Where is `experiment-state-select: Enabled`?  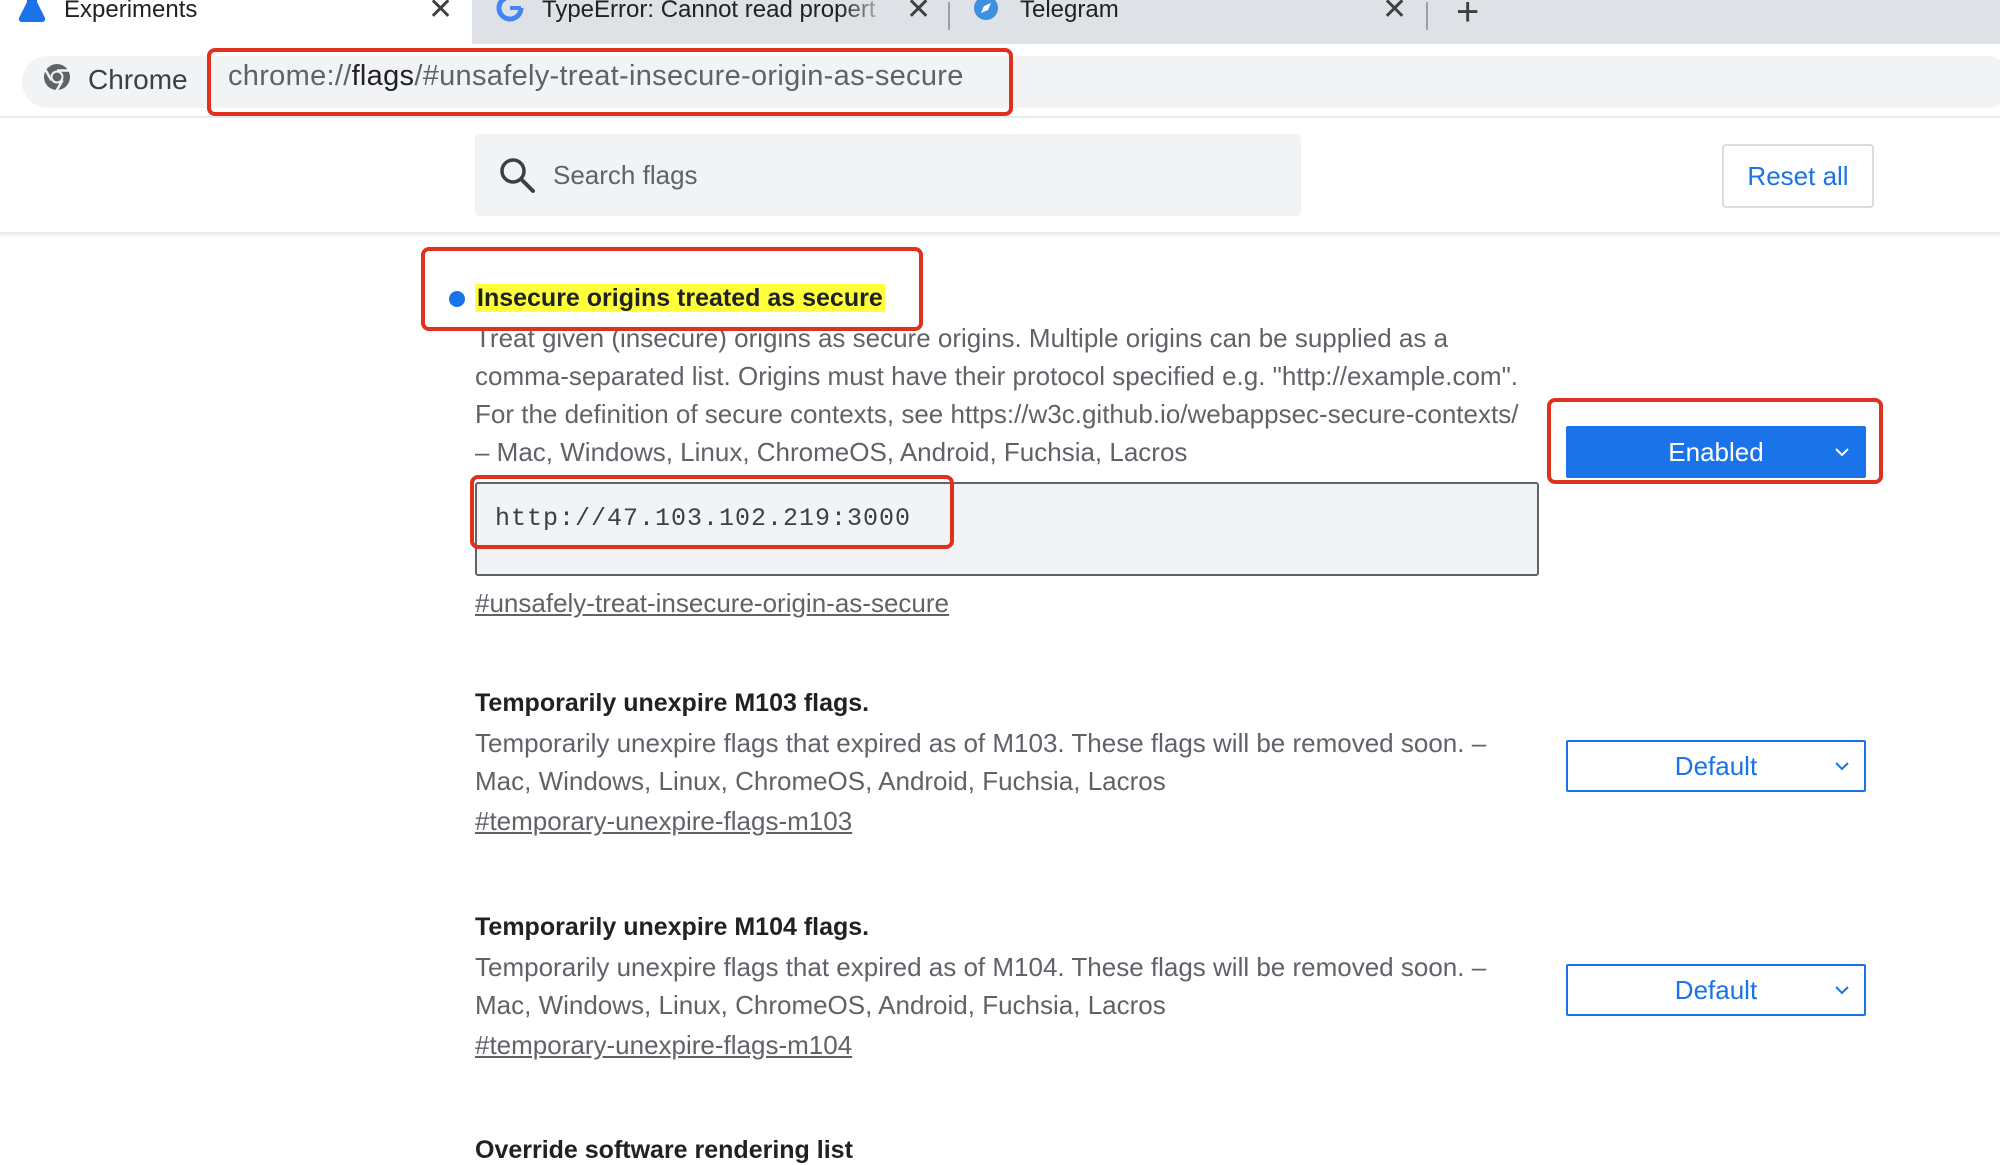 experiment-state-select: Enabled is located at coordinates (1716, 452).